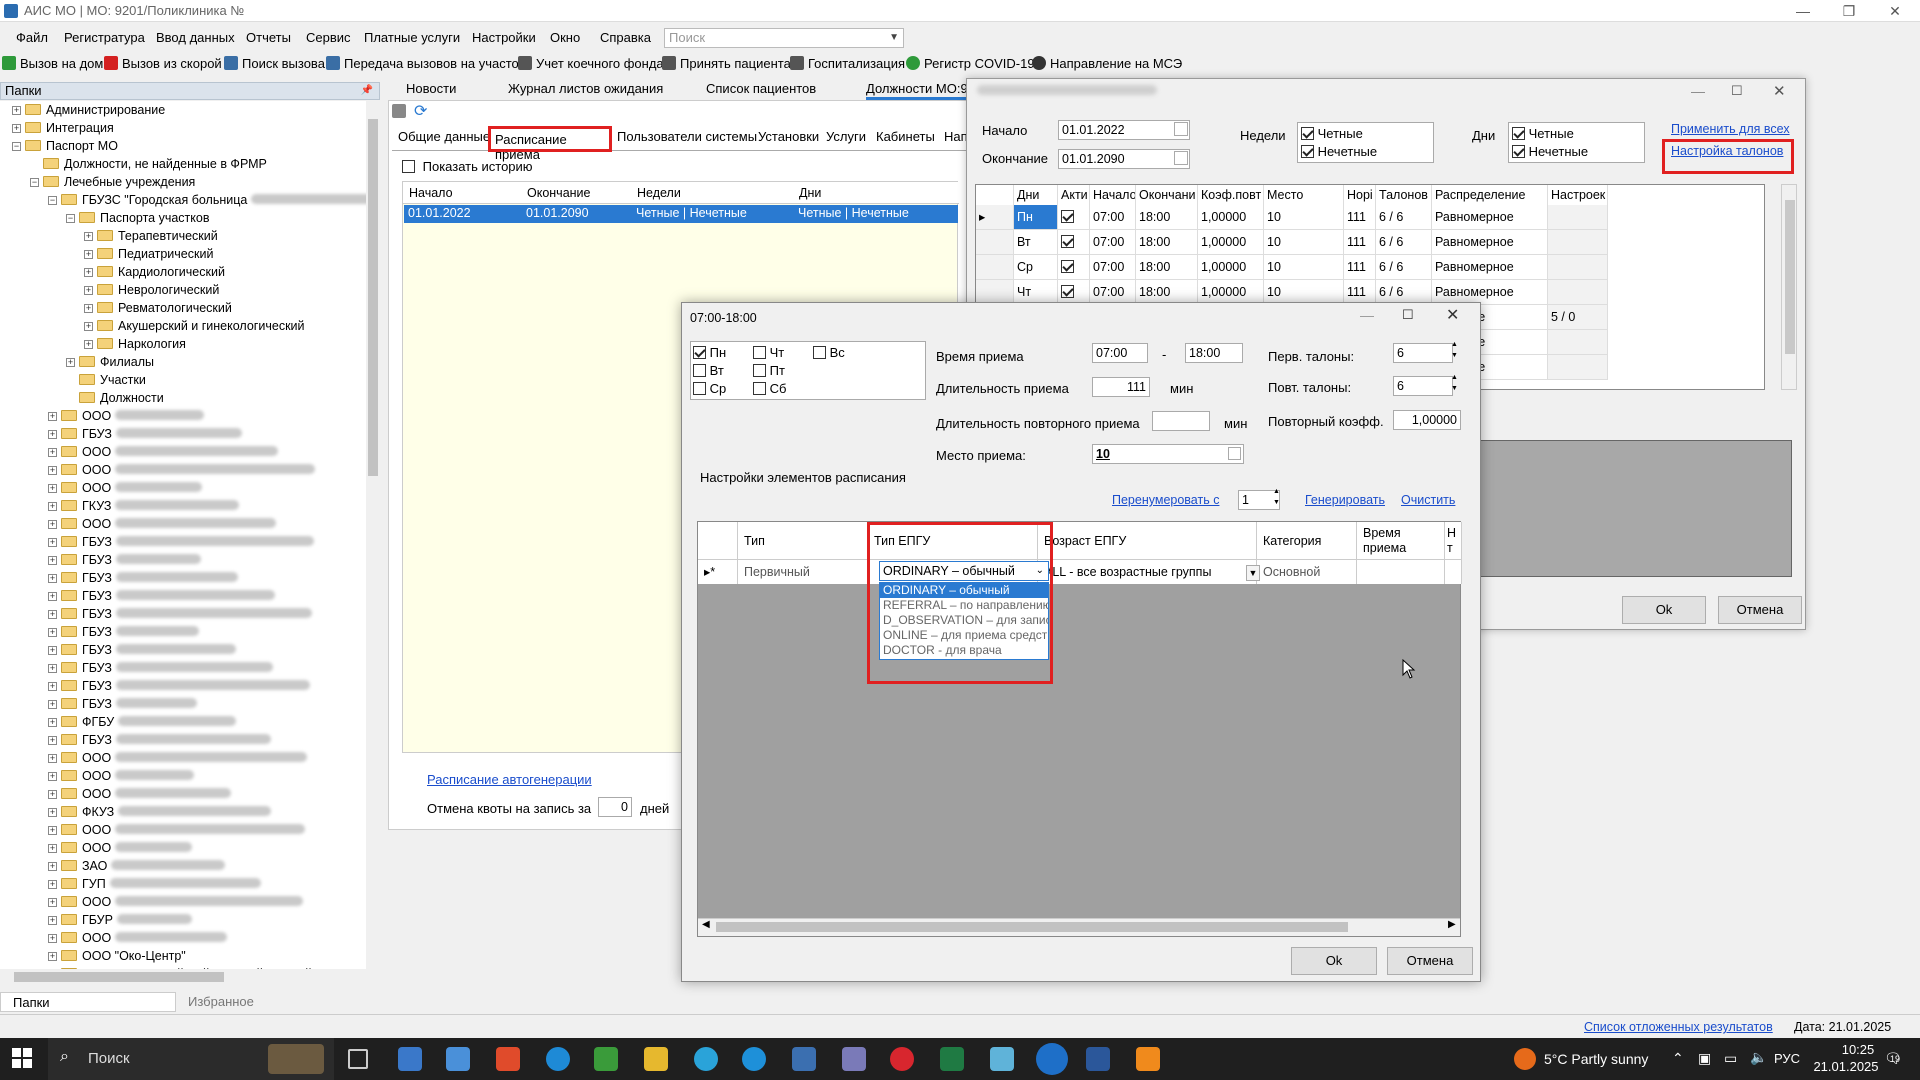 Image resolution: width=1920 pixels, height=1080 pixels. I want to click on maximize-icon: ☐, so click(1737, 91).